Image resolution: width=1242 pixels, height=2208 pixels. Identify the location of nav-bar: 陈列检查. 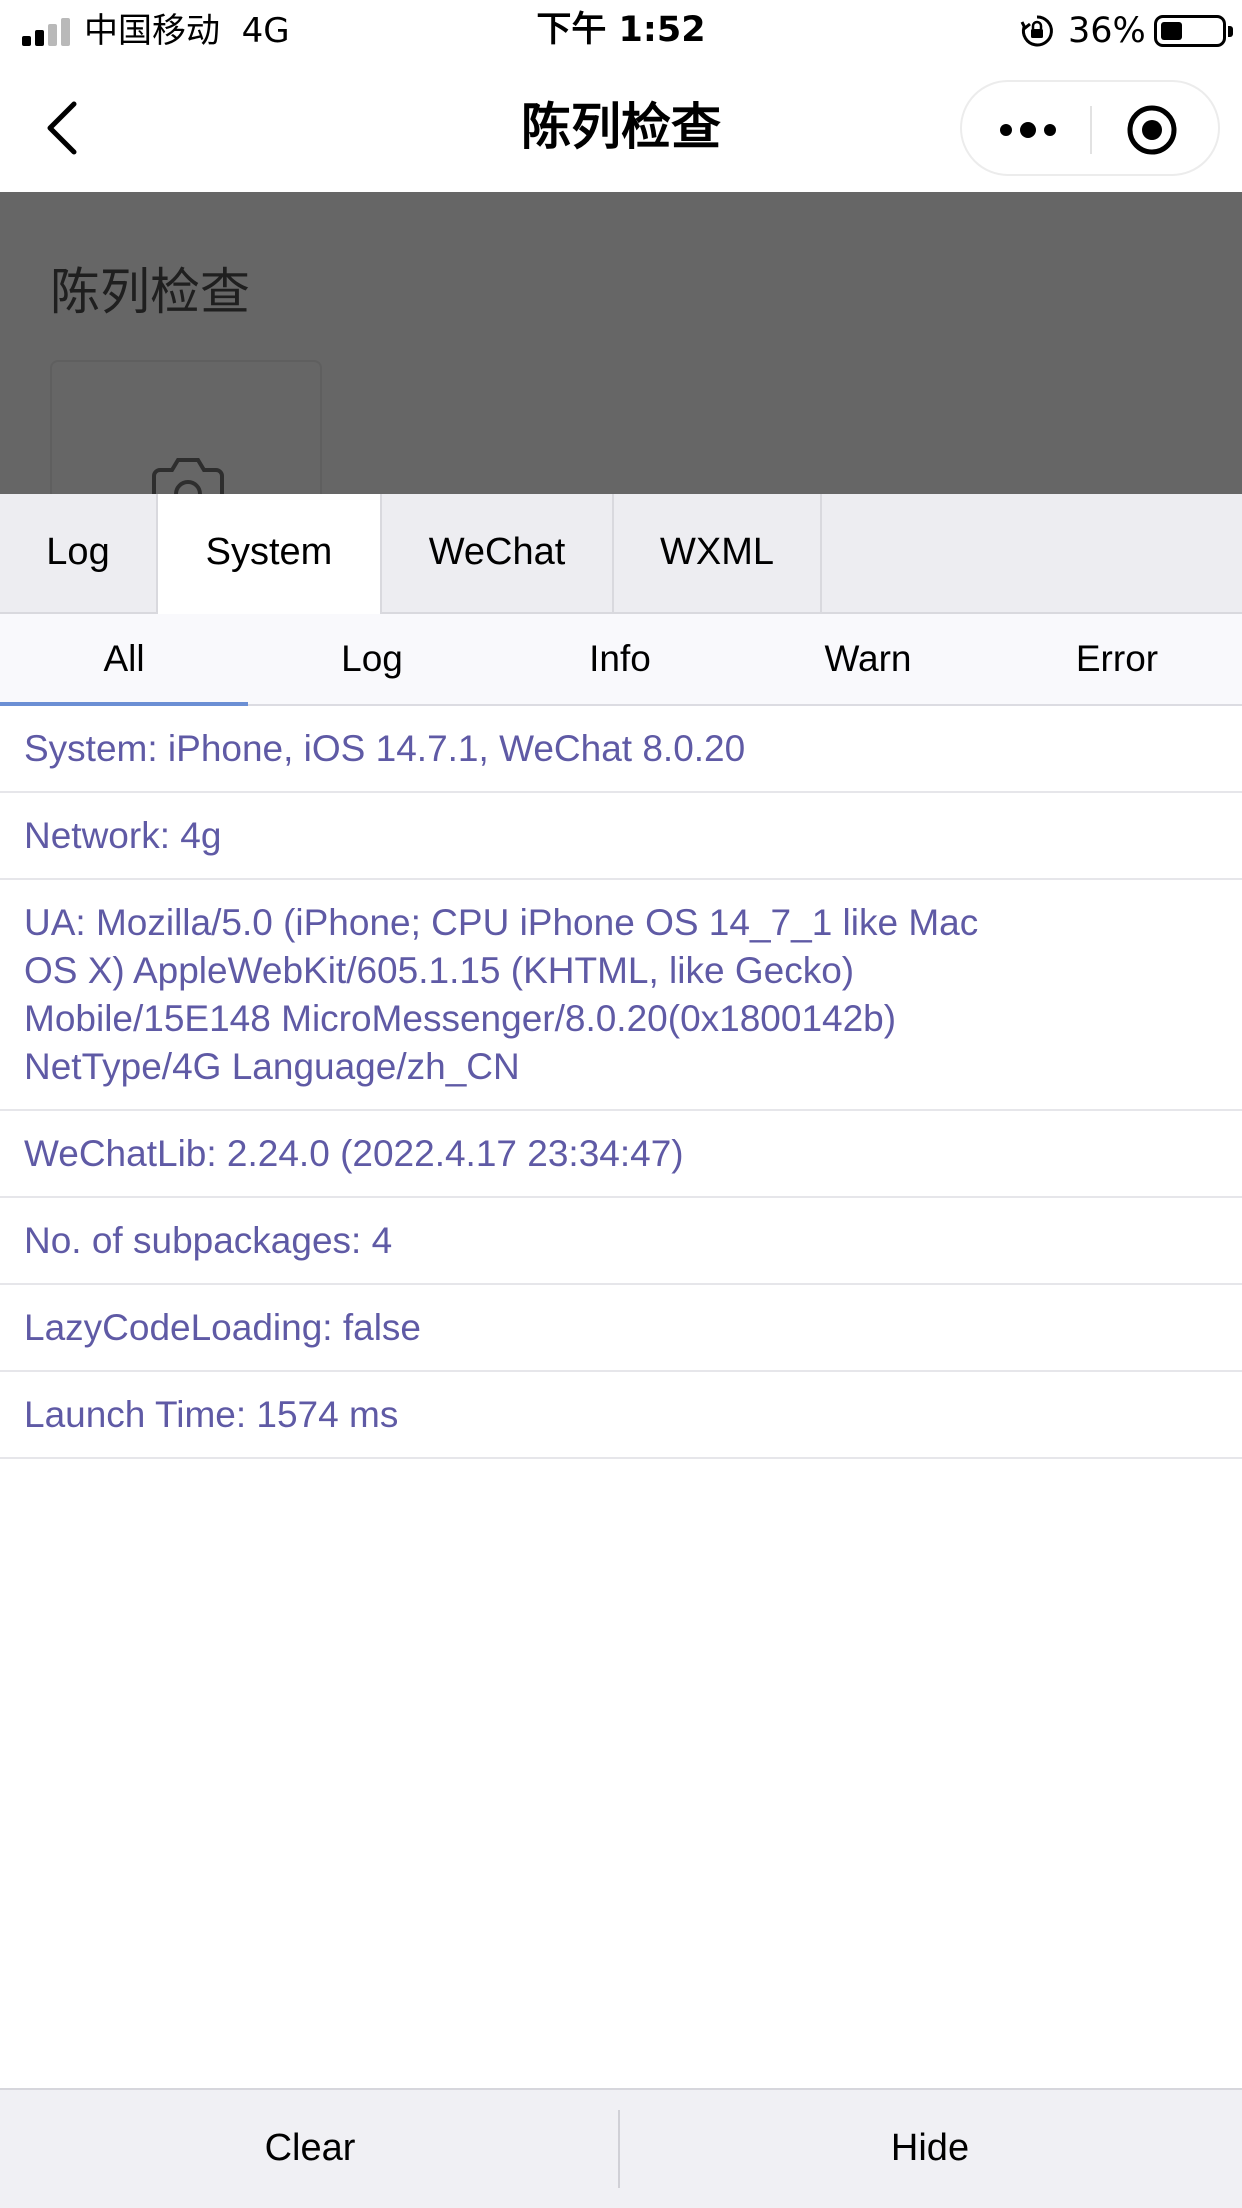
(621, 127).